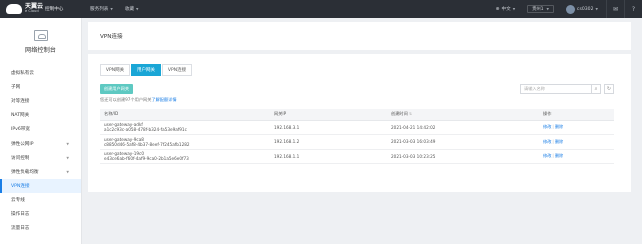  What do you see at coordinates (40, 50) in the screenshot?
I see `sidebar-title: 网络控制台` at bounding box center [40, 50].